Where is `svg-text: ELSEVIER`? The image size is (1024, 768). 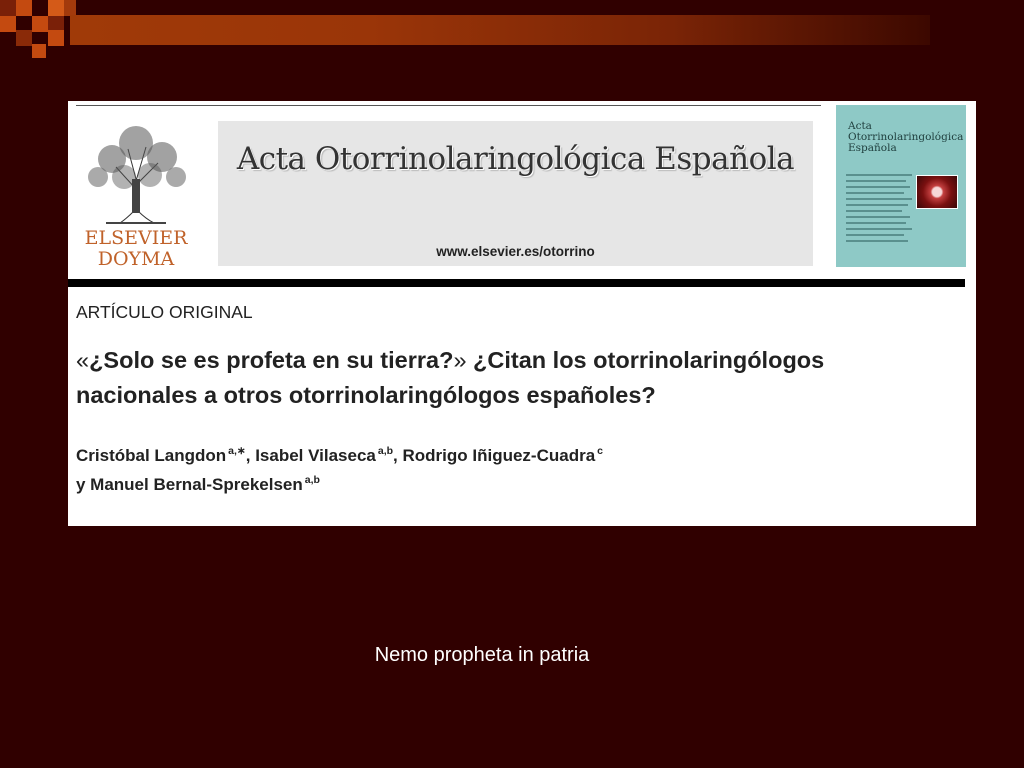 svg-text: ELSEVIER is located at coordinates (136, 238).